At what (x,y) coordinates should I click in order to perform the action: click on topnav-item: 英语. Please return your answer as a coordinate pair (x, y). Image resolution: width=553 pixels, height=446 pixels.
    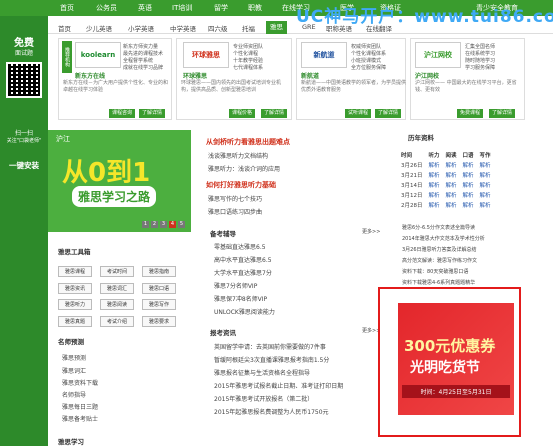
    Looking at the image, I should click on (145, 8).